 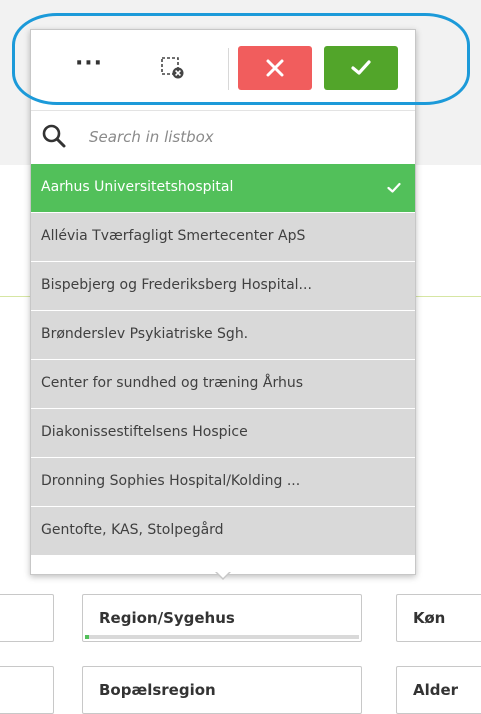 What do you see at coordinates (173, 236) in the screenshot?
I see `list-item-label: Allévia Tværfagligt Smertecenter ApS` at bounding box center [173, 236].